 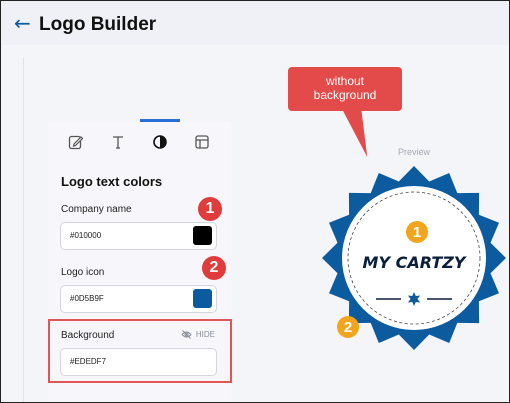 I want to click on edit-icon, so click(x=76, y=142).